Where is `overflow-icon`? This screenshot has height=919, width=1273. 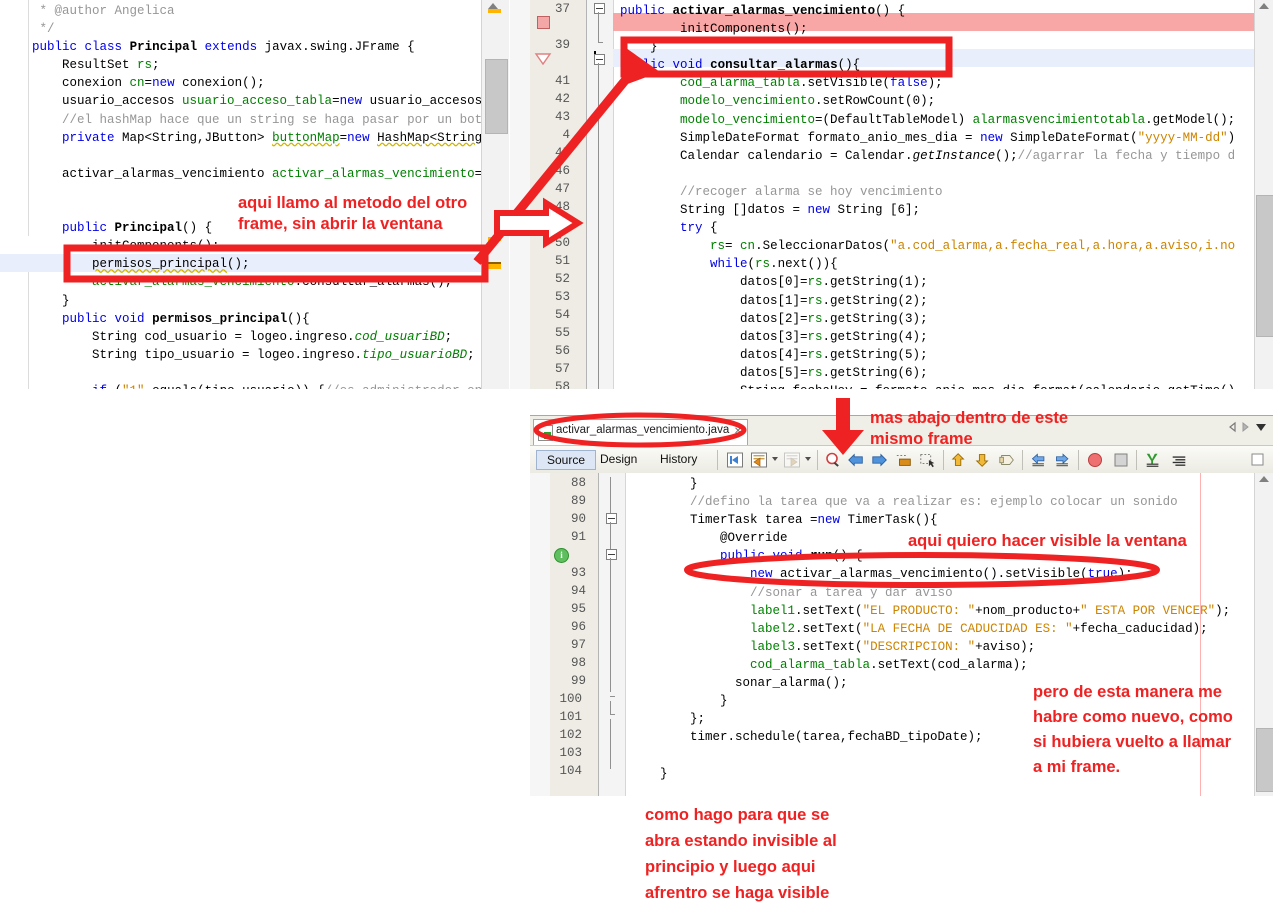
overflow-icon is located at coordinates (1259, 460).